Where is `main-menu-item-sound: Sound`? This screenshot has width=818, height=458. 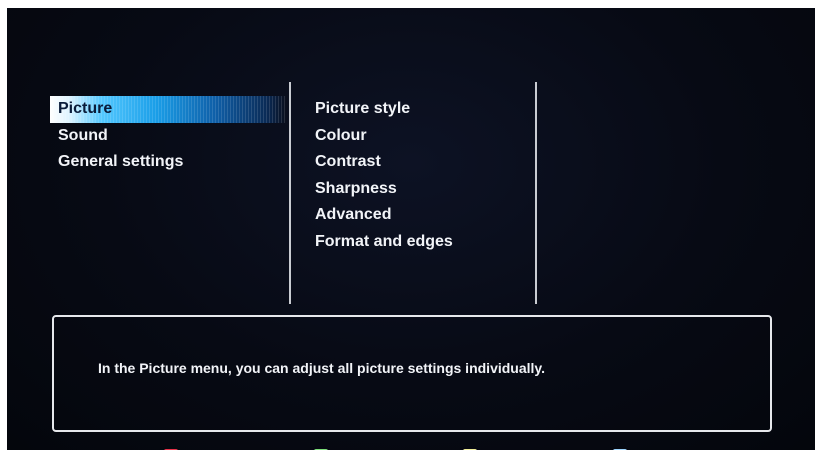 main-menu-item-sound: Sound is located at coordinates (168, 136).